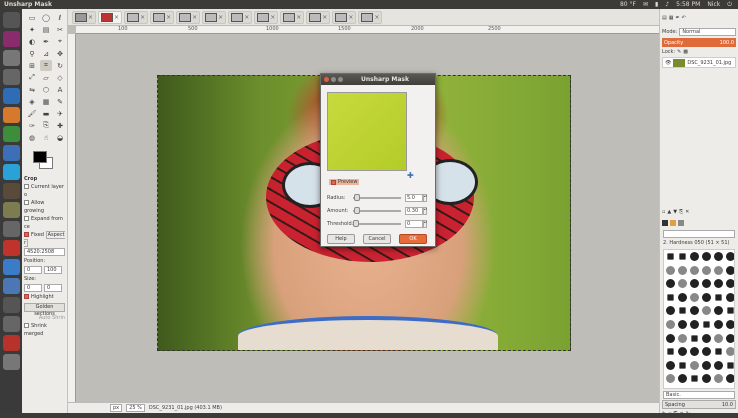 This screenshot has width=738, height=418. I want to click on brush-filter-input, so click(699, 234).